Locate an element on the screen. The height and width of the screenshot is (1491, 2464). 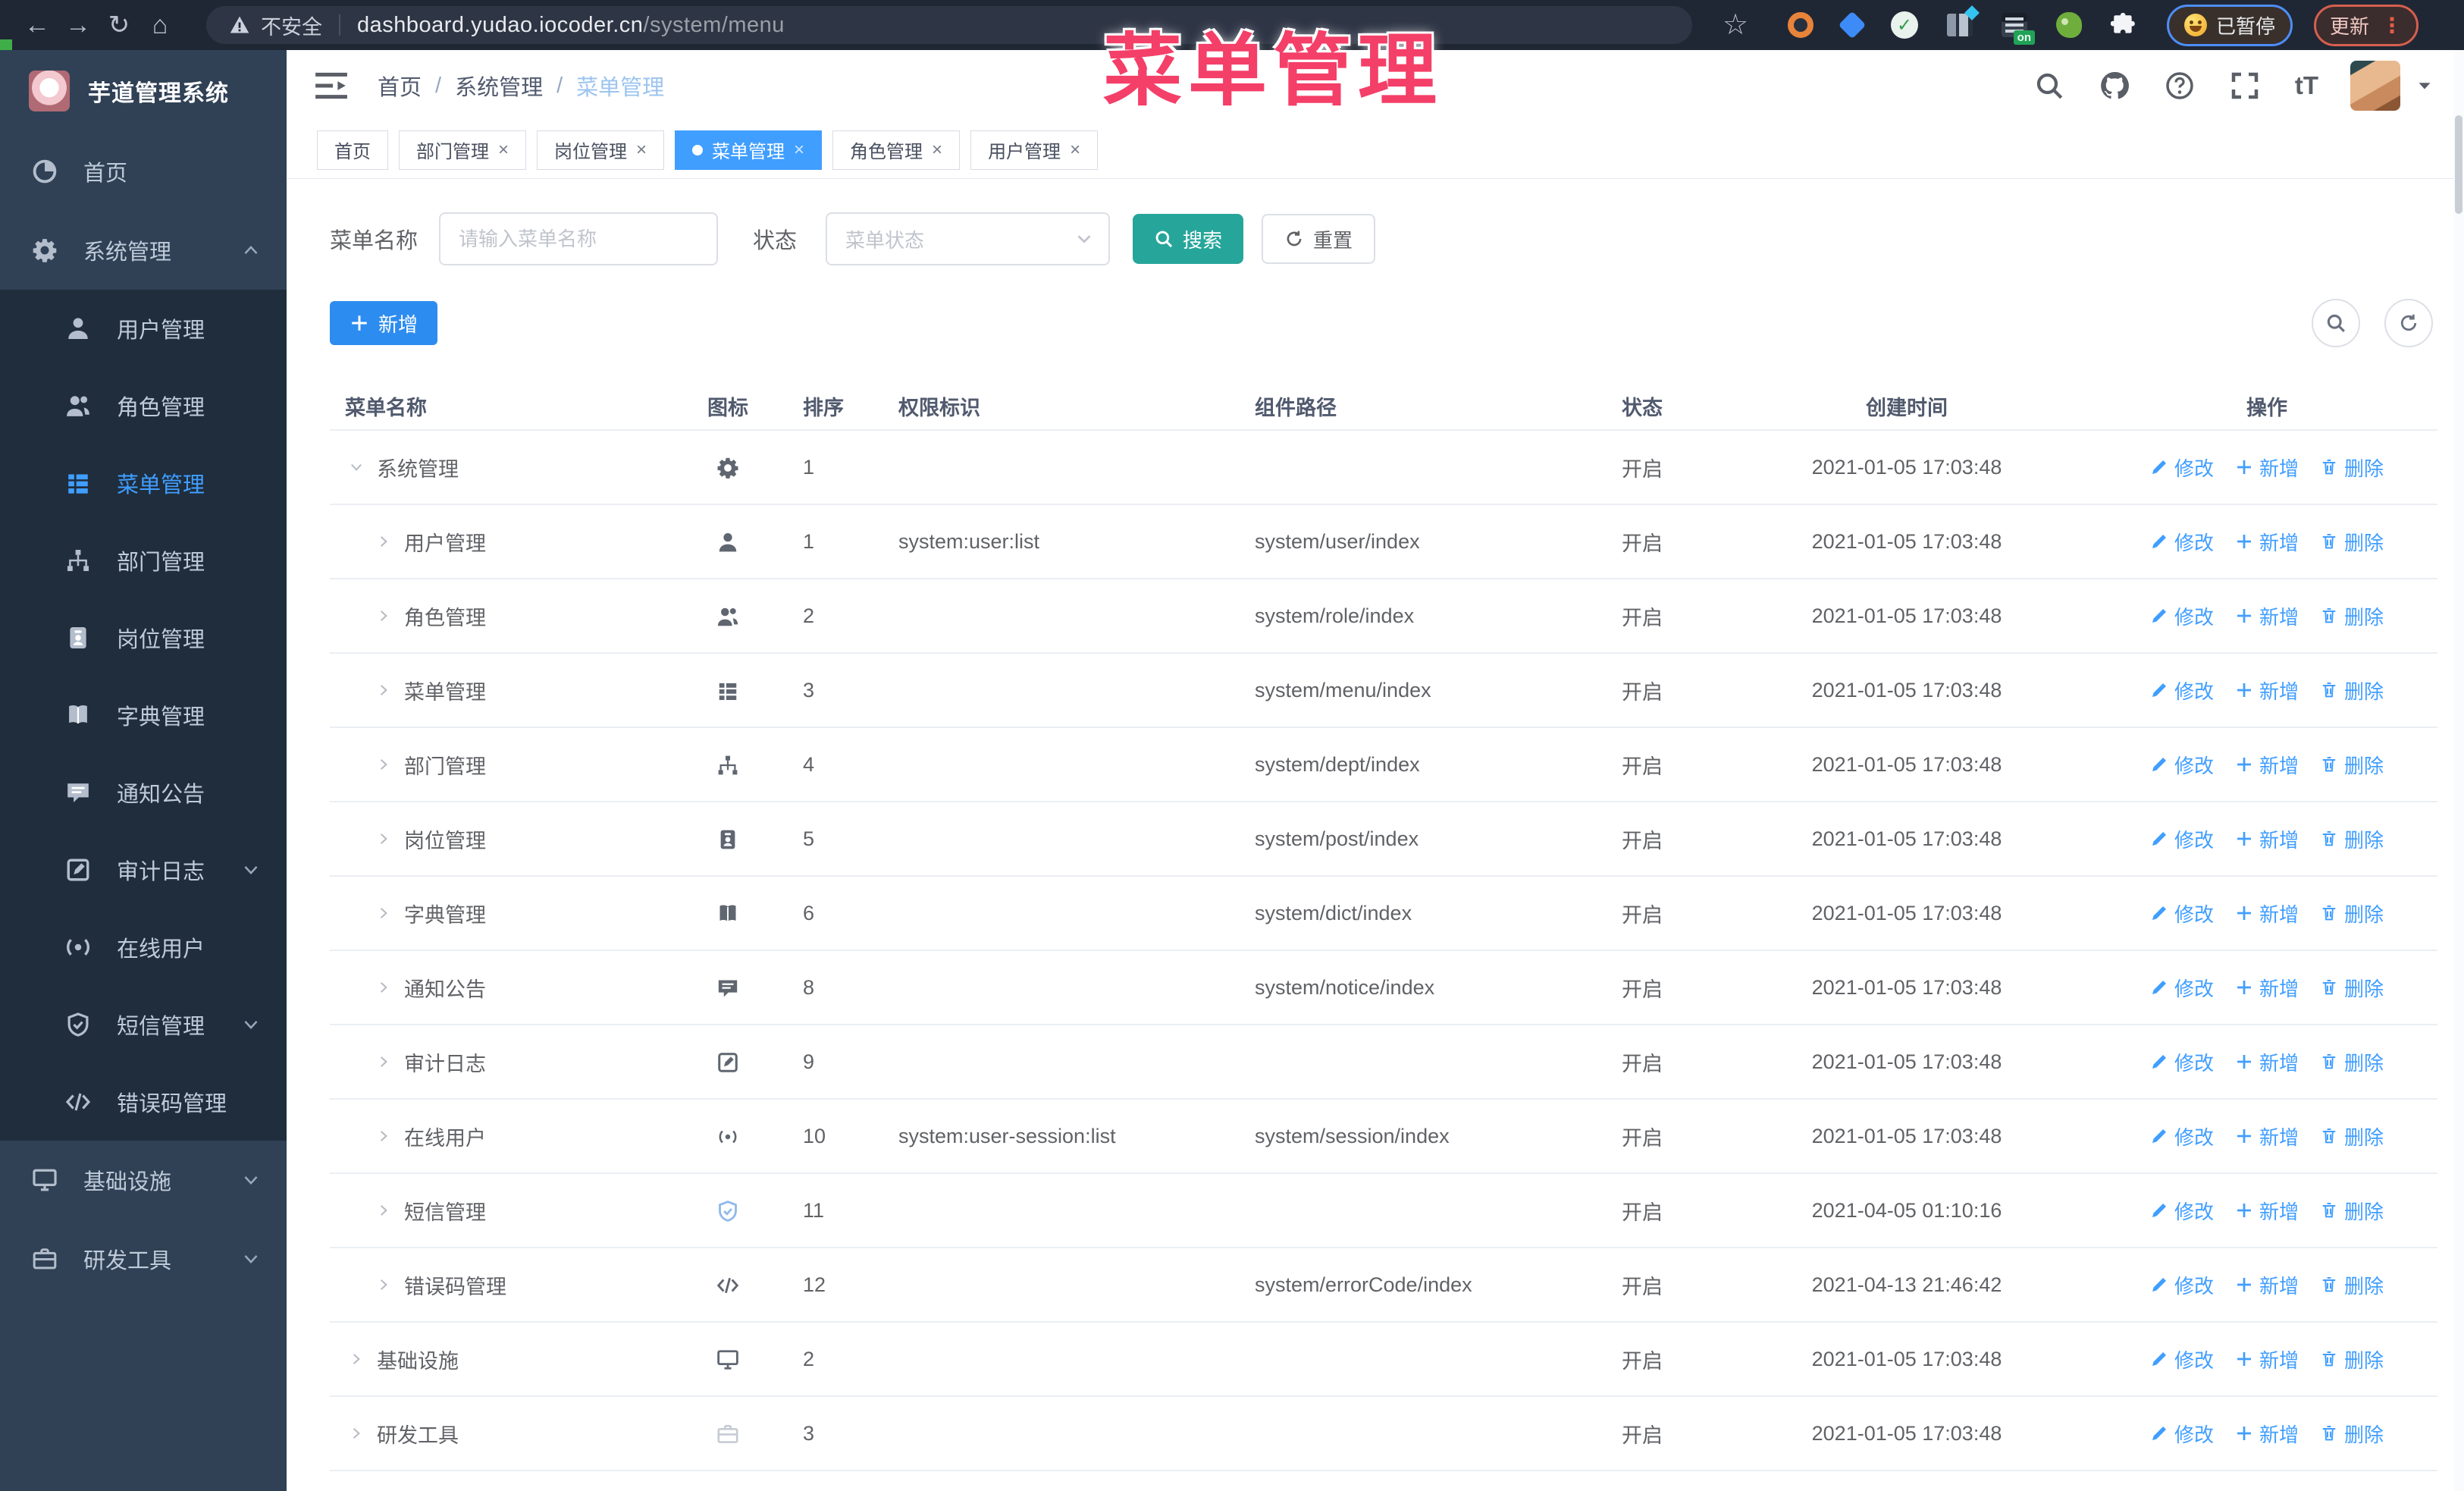
tab-菜单管理: 菜单管理 × is located at coordinates (749, 150).